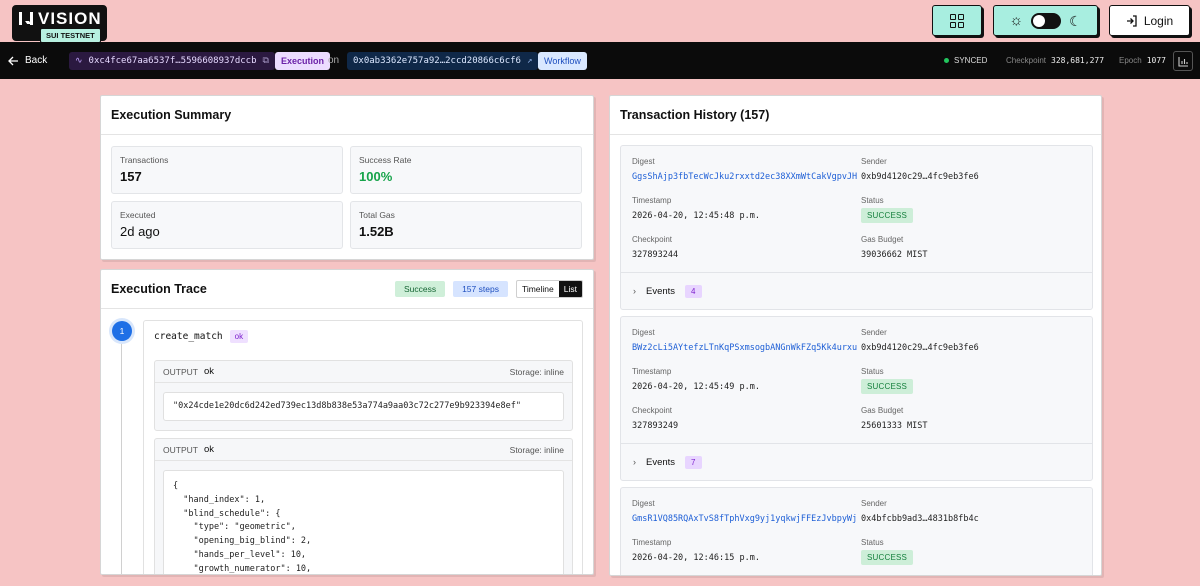 This screenshot has width=1200, height=586. Describe the element at coordinates (363, 522) in the screenshot. I see `output-code: { "hand_index": 1, "blind_schedule"` at that location.